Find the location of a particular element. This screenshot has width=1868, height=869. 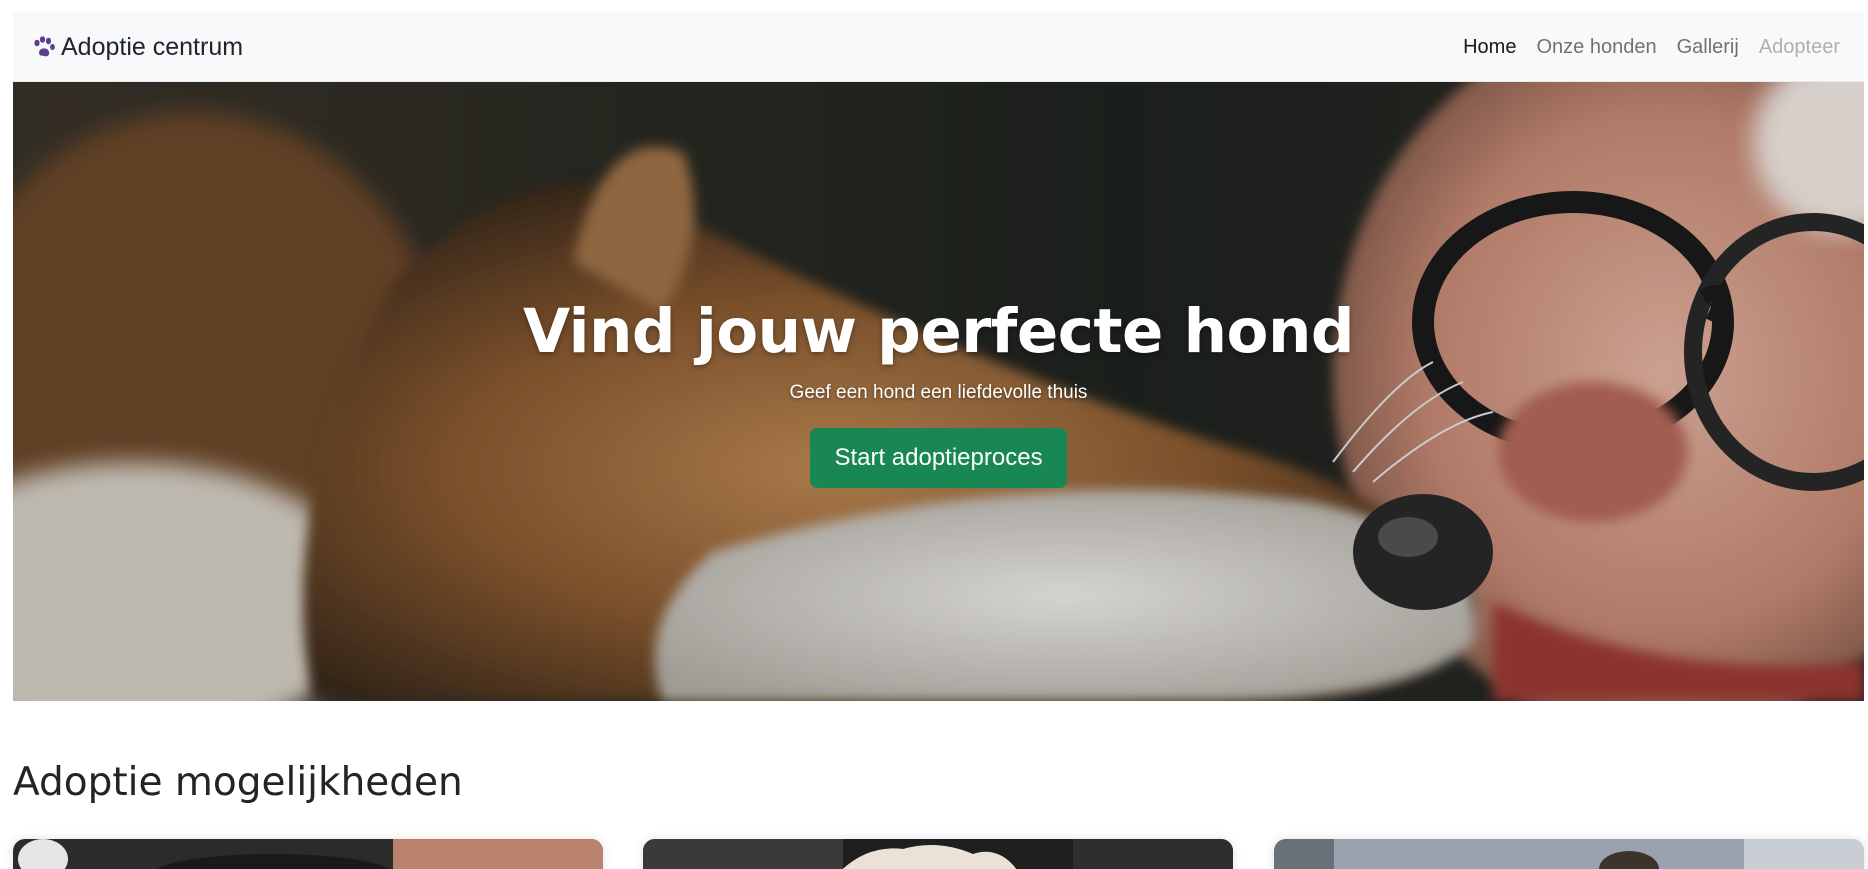

nav-links: Home Onze honden Gallerij Adopteer is located at coordinates (1651, 47).